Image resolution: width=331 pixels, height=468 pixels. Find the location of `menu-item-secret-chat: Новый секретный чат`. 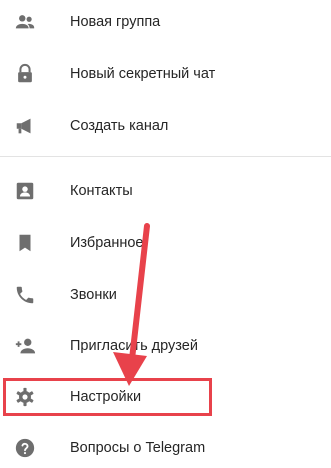

menu-item-secret-chat: Новый секретный чат is located at coordinates (165, 74).